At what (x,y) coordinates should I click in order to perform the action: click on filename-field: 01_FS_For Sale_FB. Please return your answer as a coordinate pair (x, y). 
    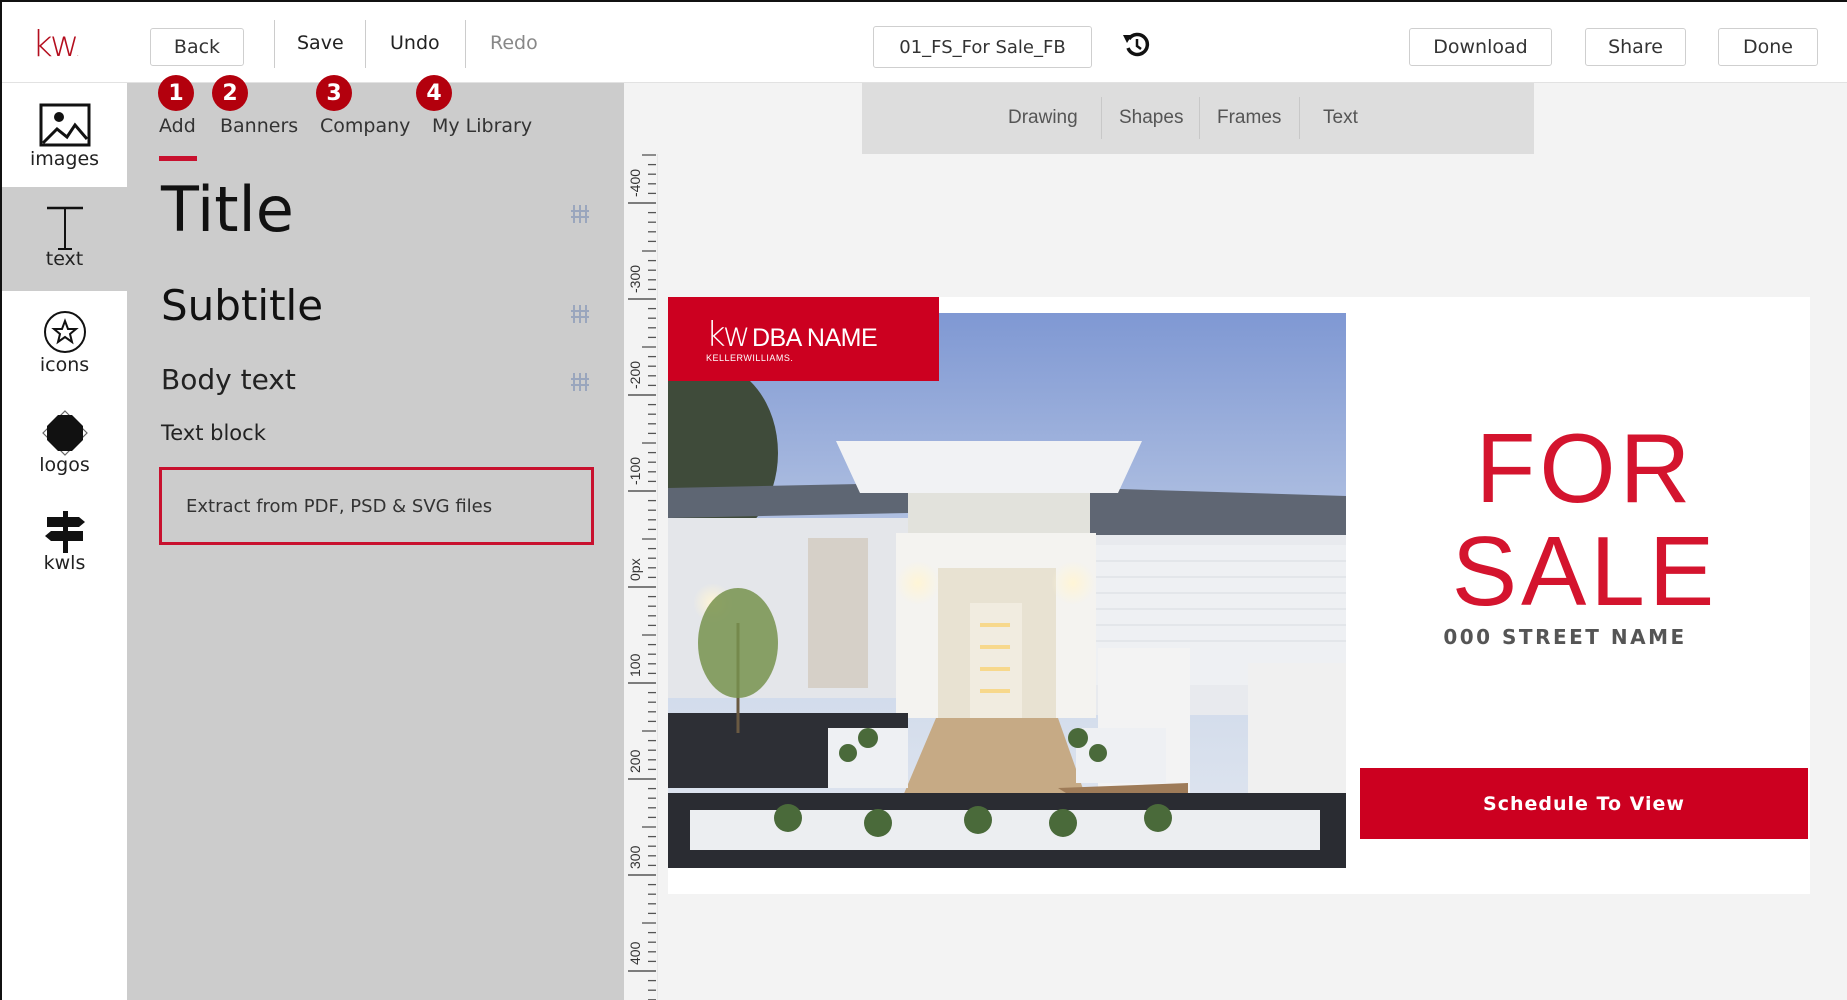
    Looking at the image, I should click on (982, 47).